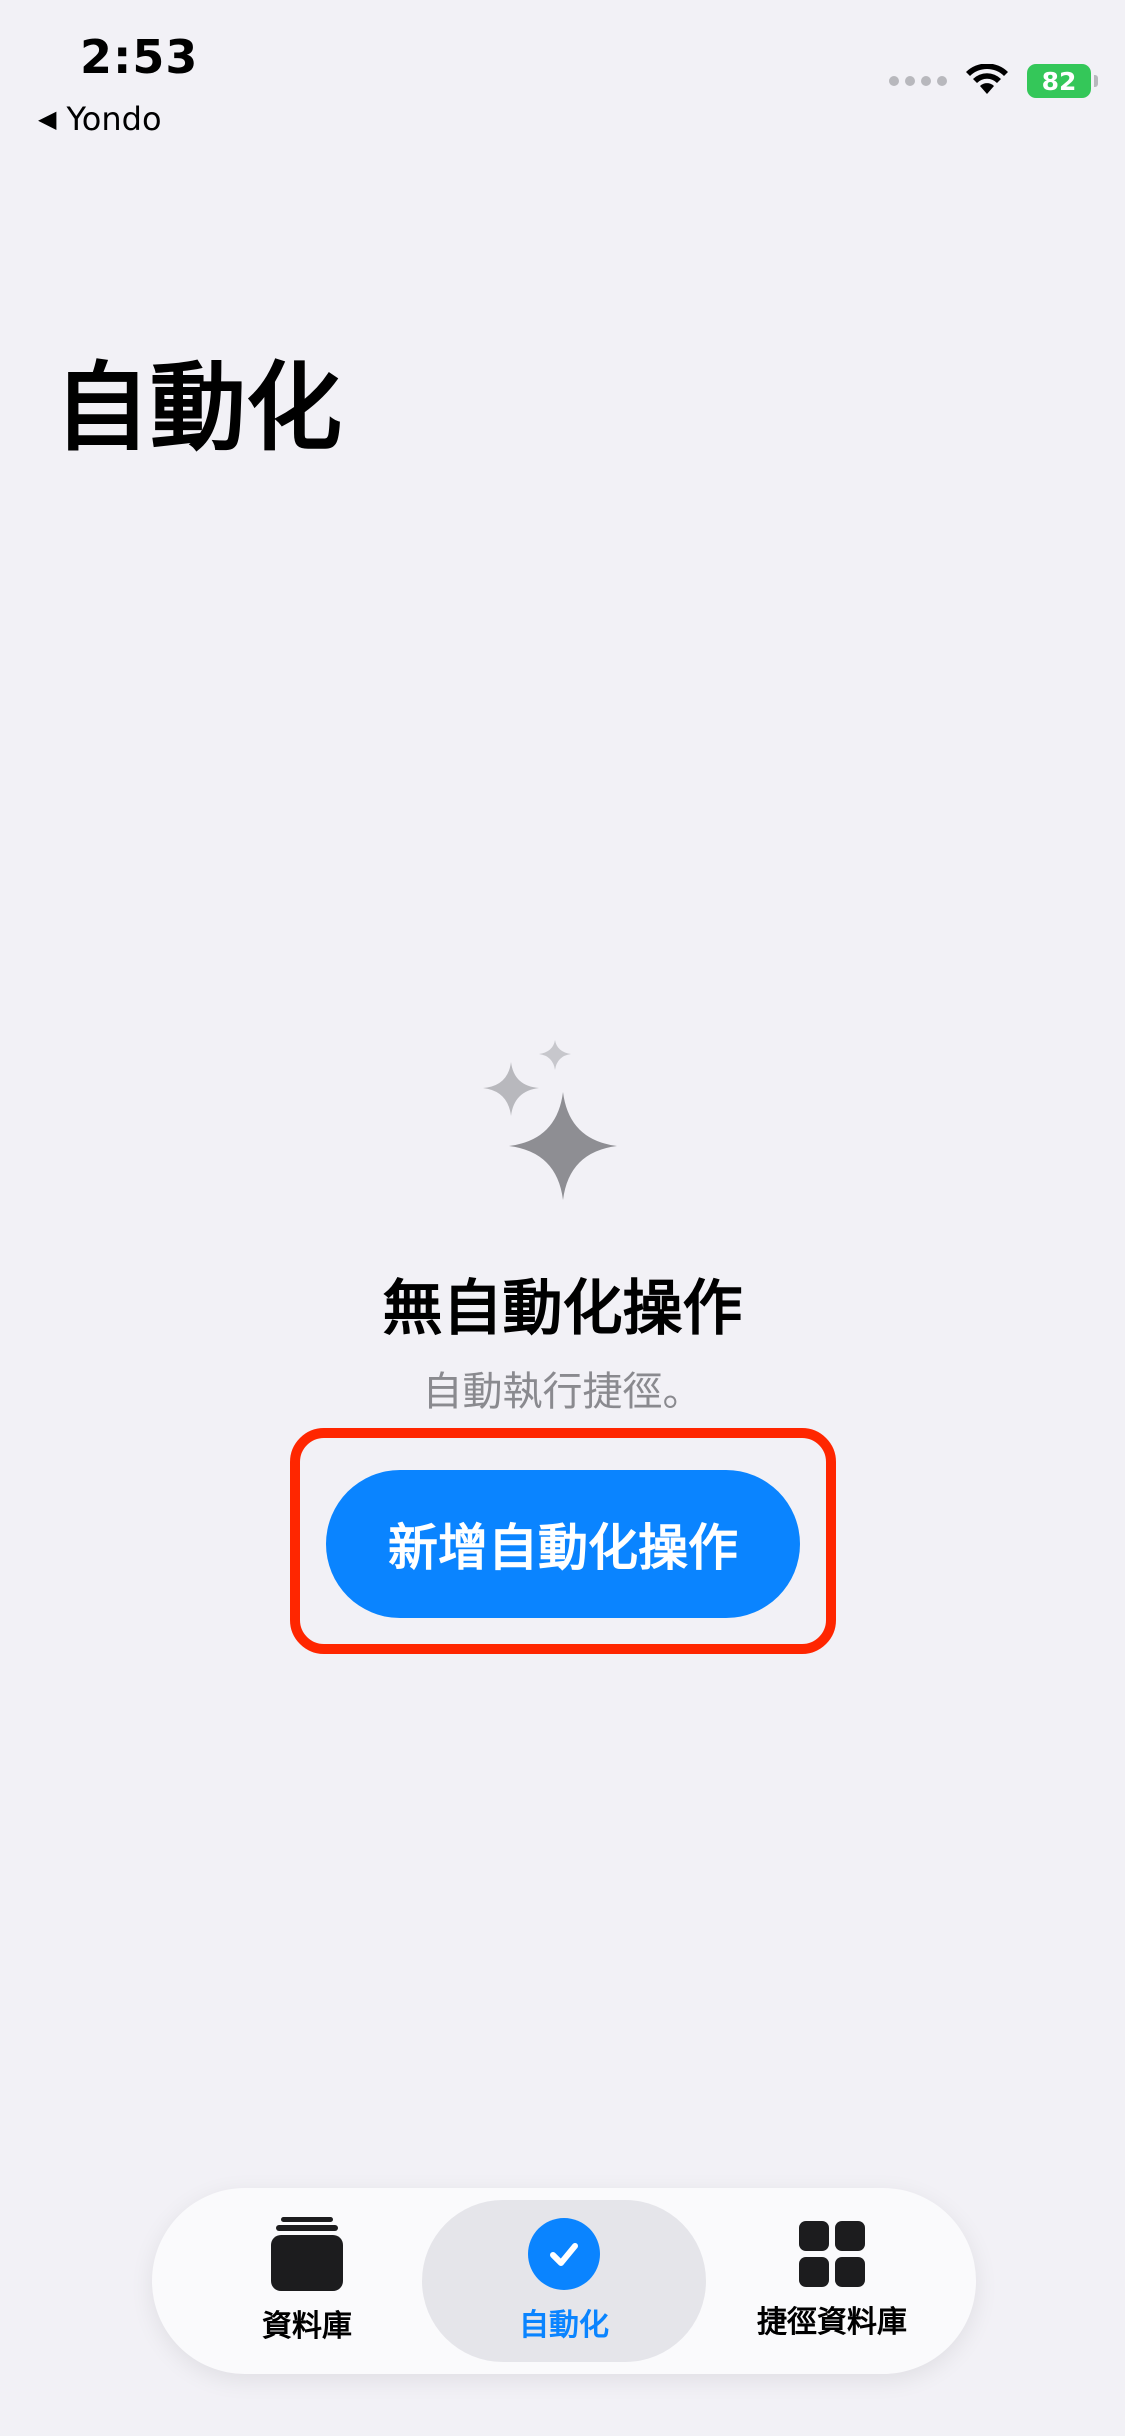  I want to click on tab-gallery-label: 捷徑資料庫, so click(832, 2322).